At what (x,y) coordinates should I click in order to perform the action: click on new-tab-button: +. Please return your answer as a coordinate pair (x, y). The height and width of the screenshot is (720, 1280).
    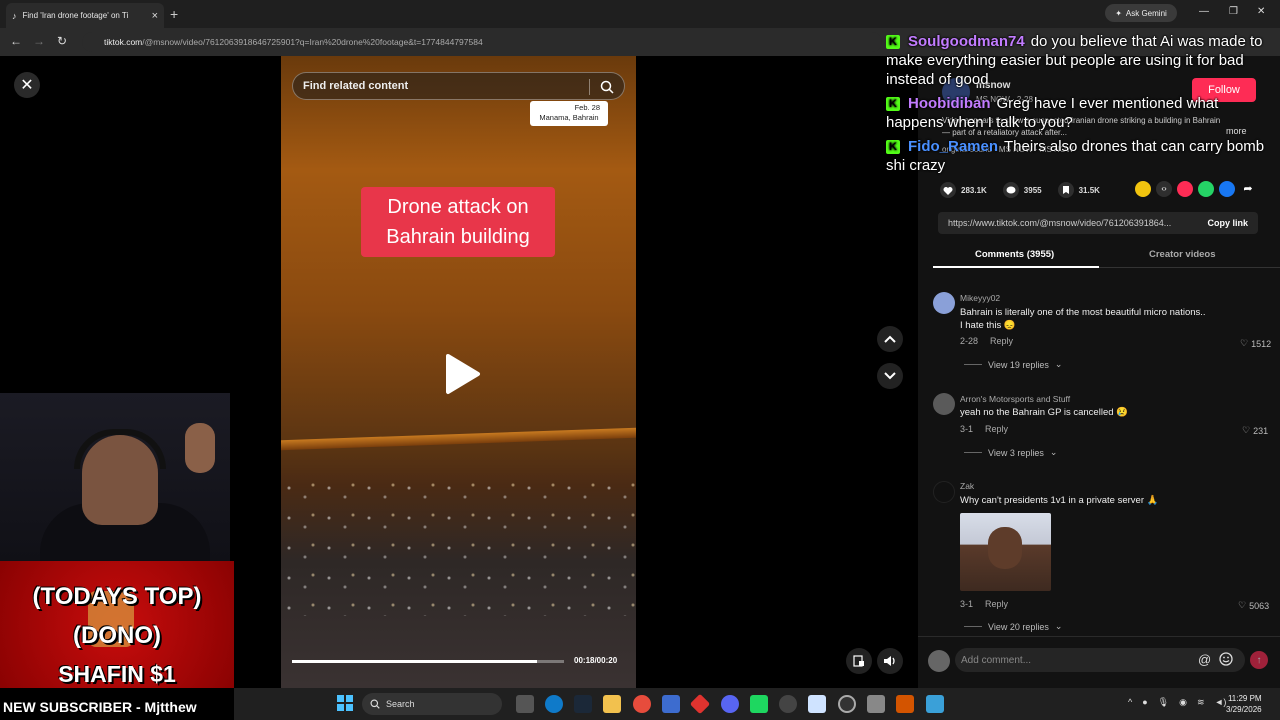
    Looking at the image, I should click on (174, 14).